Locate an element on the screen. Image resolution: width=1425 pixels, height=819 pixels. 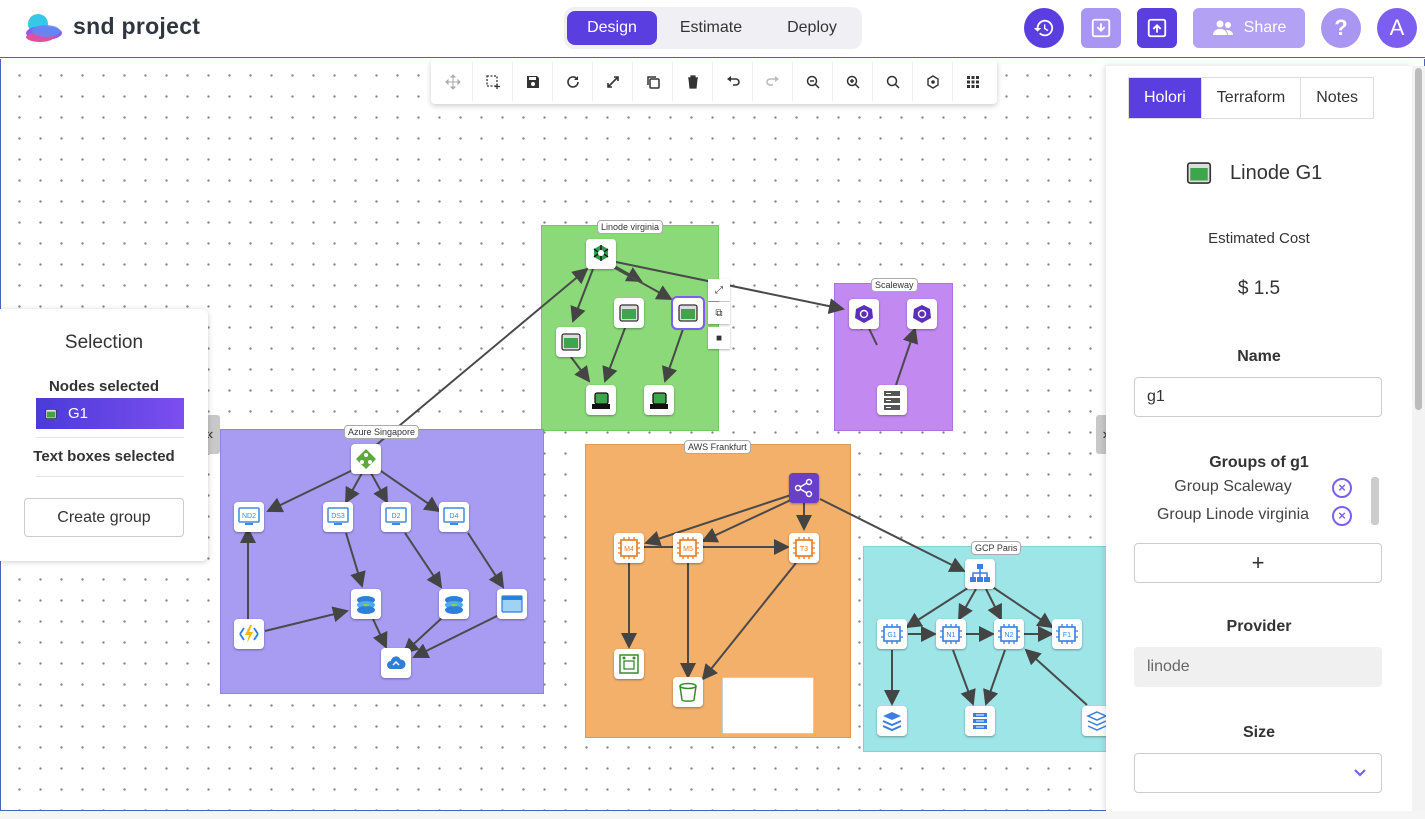
chip-label-n1: N1 is located at coordinates (951, 635).